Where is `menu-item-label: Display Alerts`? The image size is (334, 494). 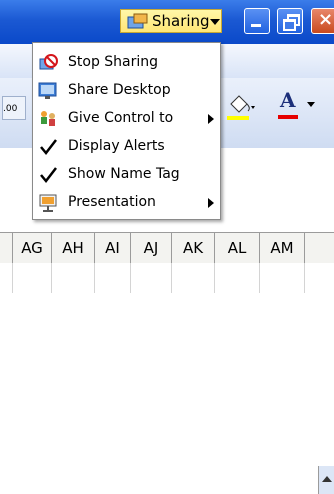
menu-item-label: Display Alerts is located at coordinates (116, 146).